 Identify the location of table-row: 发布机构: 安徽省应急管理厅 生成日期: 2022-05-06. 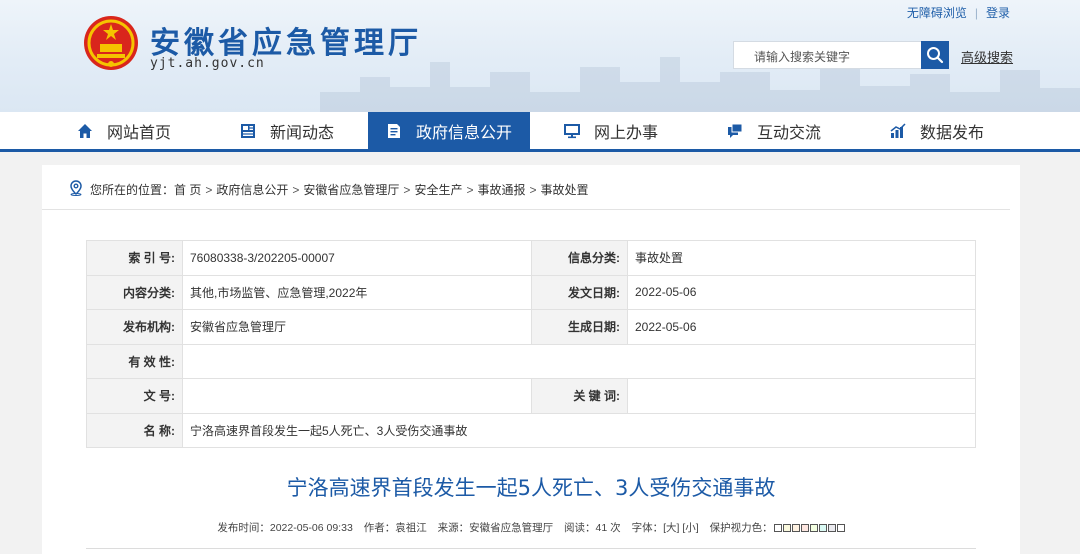
(531, 327).